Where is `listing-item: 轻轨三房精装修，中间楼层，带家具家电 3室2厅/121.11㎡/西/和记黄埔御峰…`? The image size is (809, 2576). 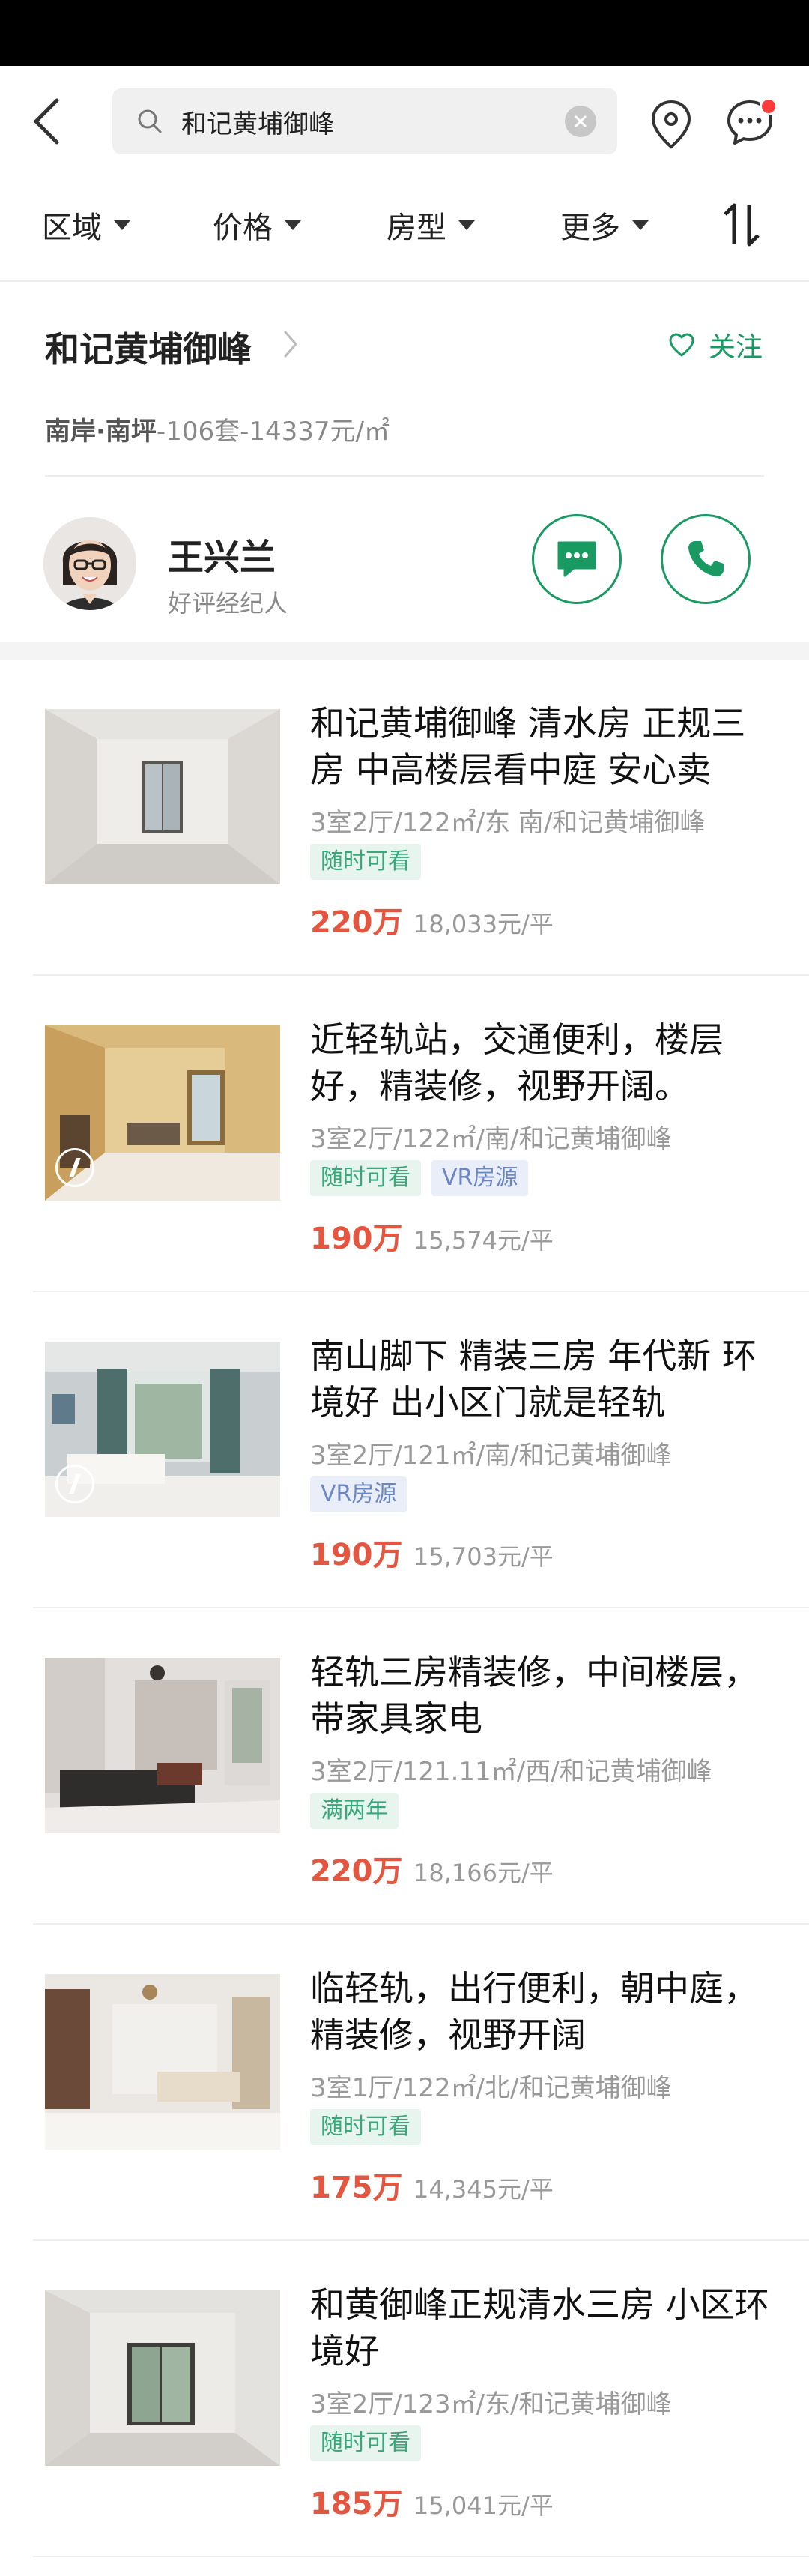 listing-item: 轻轨三房精装修，中间楼层，带家具家电 3室2厅/121.11㎡/西/和记黄埔御峰… is located at coordinates (404, 1766).